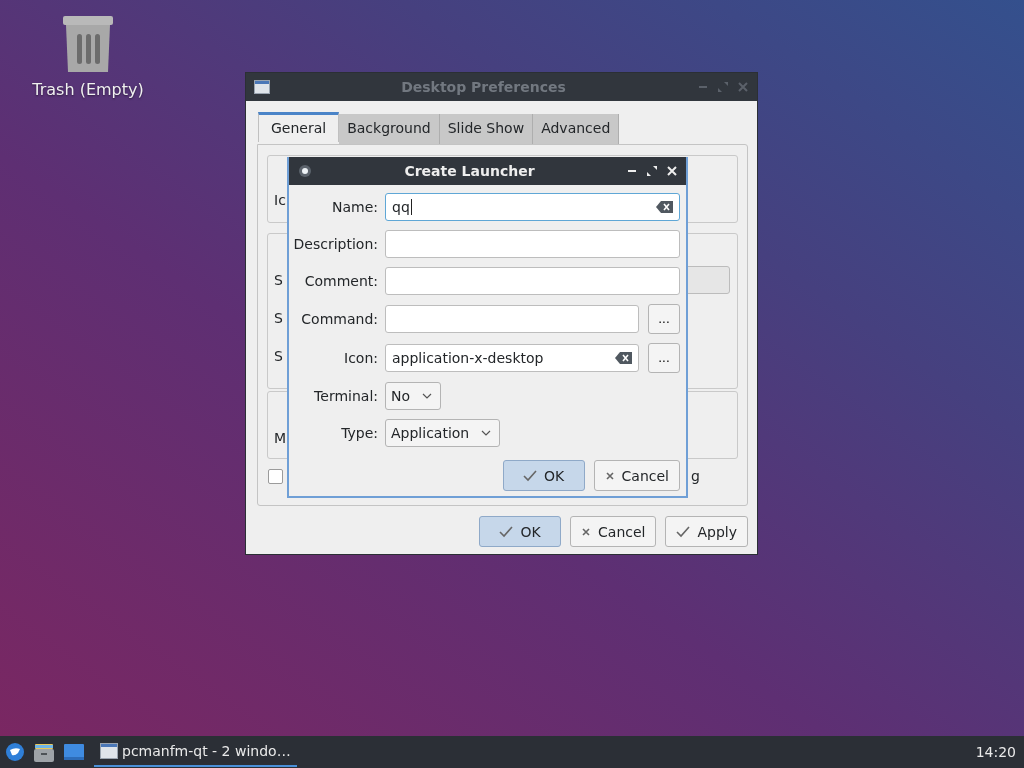 This screenshot has height=768, width=1024. What do you see at coordinates (389, 129) in the screenshot?
I see `tab: Background` at bounding box center [389, 129].